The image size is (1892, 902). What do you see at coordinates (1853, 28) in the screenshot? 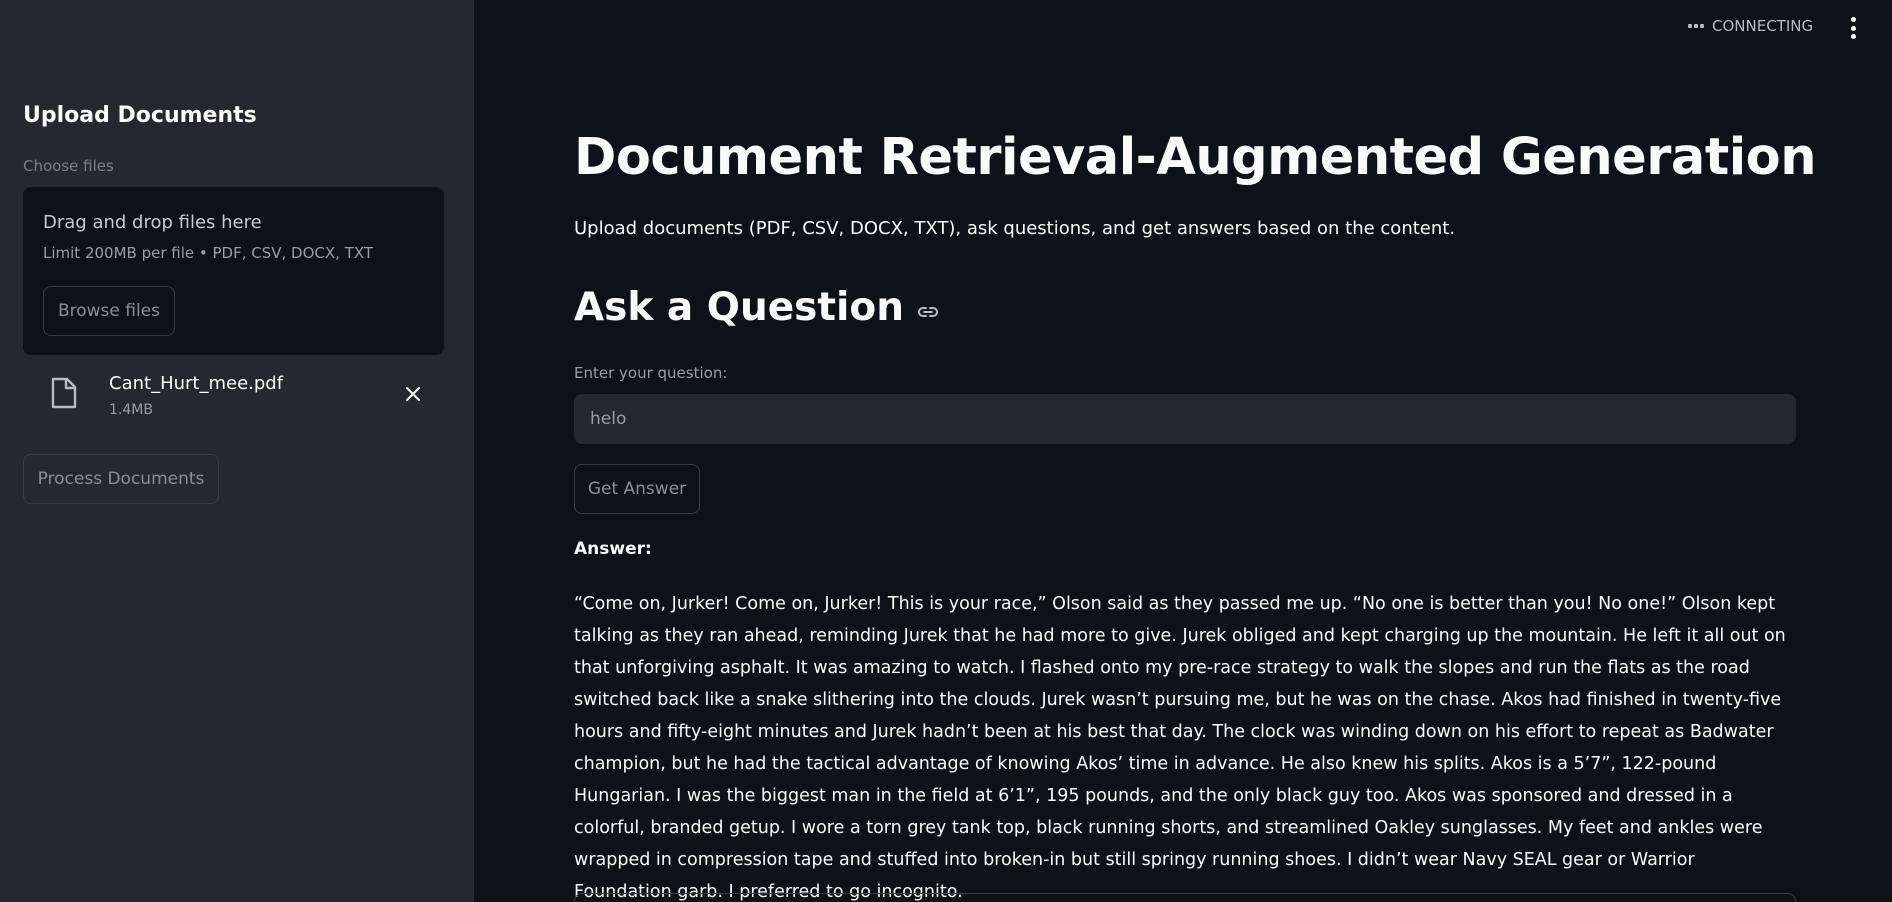
I see `main-menu-icon` at bounding box center [1853, 28].